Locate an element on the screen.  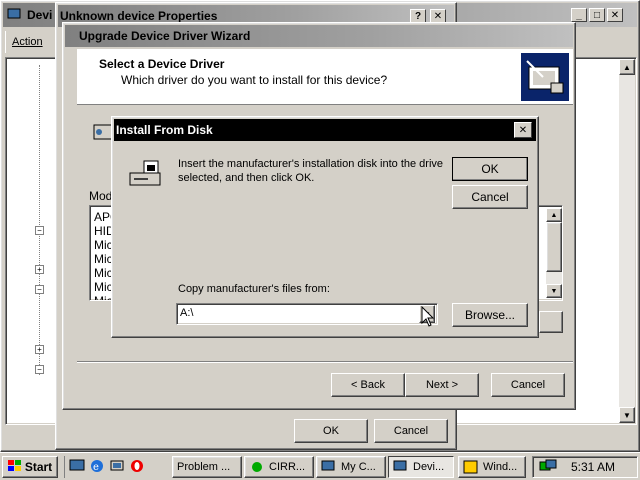
system-tray: 5:31 AM is located at coordinates (585, 467).